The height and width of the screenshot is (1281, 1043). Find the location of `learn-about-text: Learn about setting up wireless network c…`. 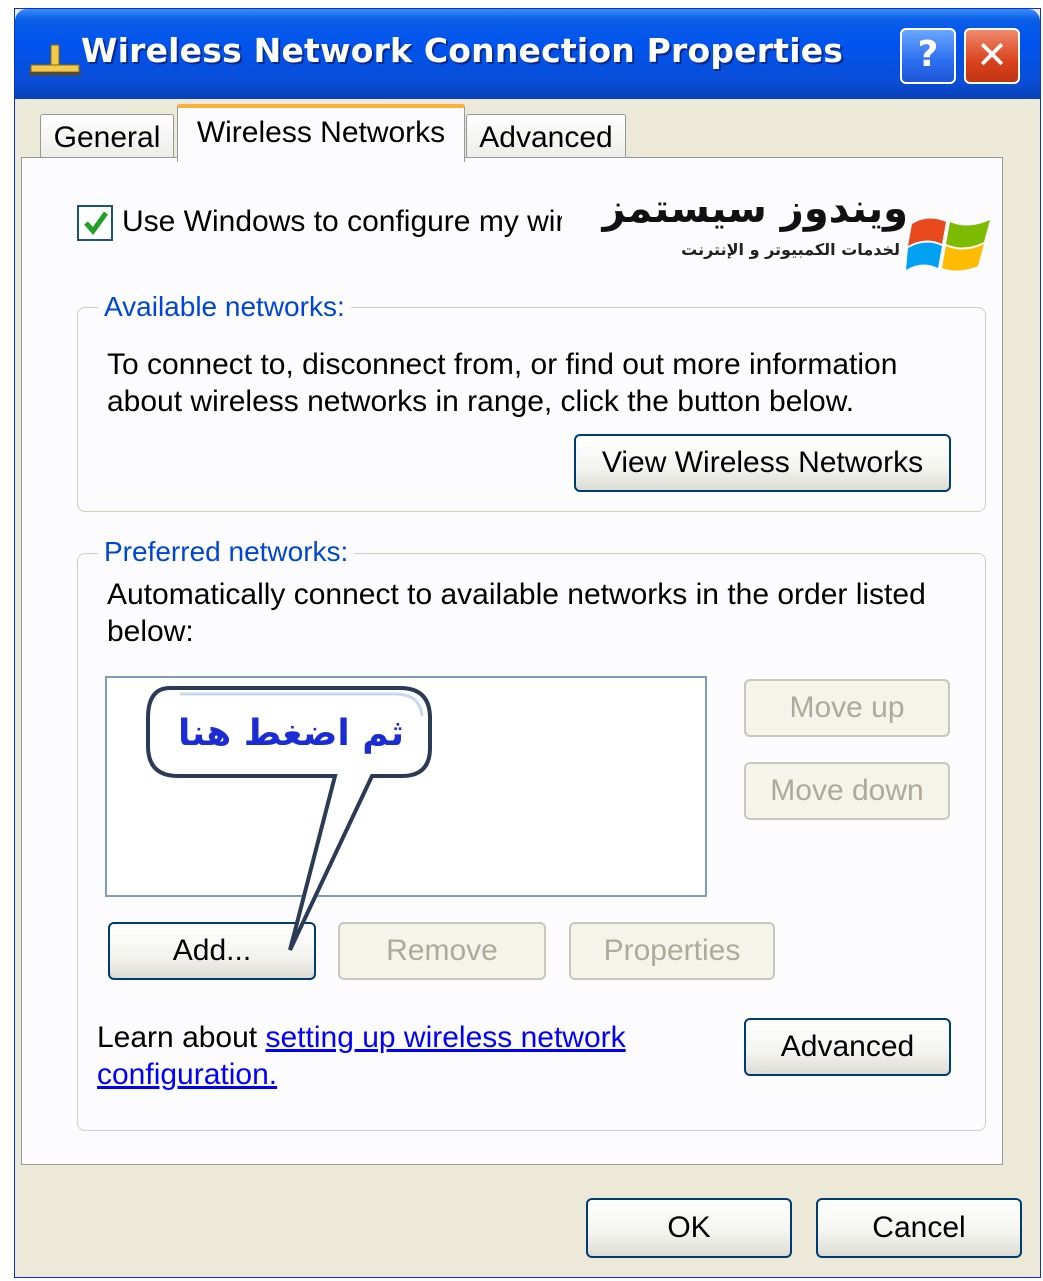

learn-about-text: Learn about setting up wireless network c… is located at coordinates (397, 1056).